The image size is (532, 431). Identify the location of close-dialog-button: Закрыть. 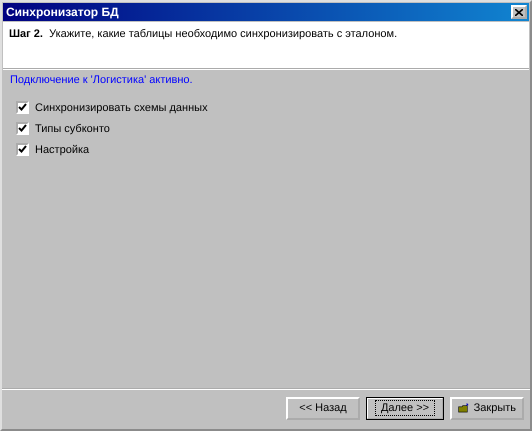
(487, 408).